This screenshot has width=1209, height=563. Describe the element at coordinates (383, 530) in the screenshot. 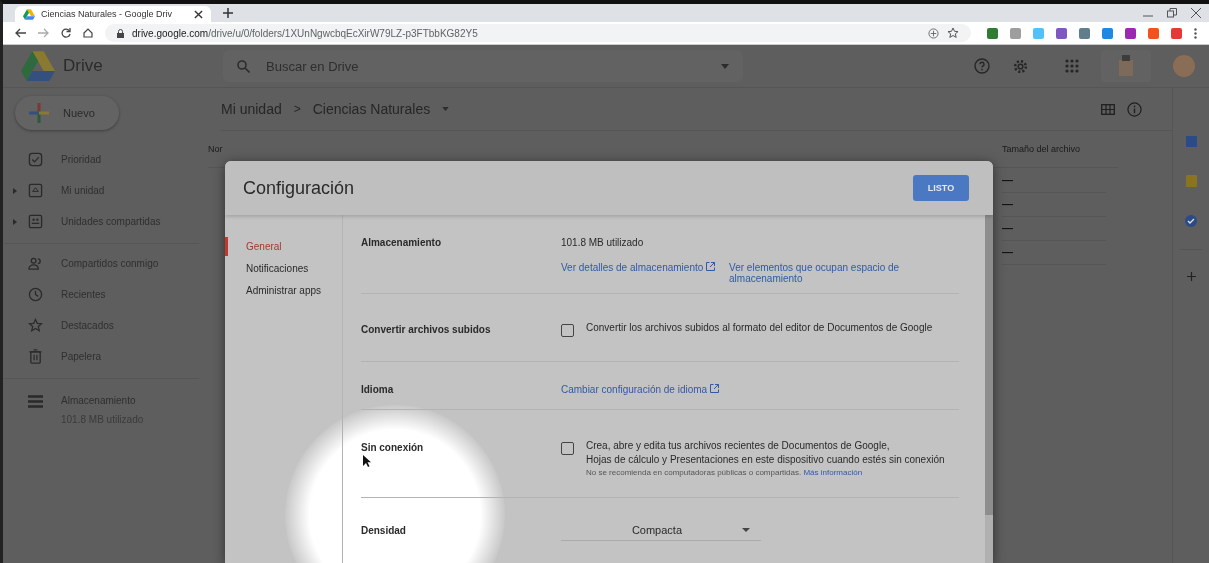

I see `setting-label: Densidad` at that location.